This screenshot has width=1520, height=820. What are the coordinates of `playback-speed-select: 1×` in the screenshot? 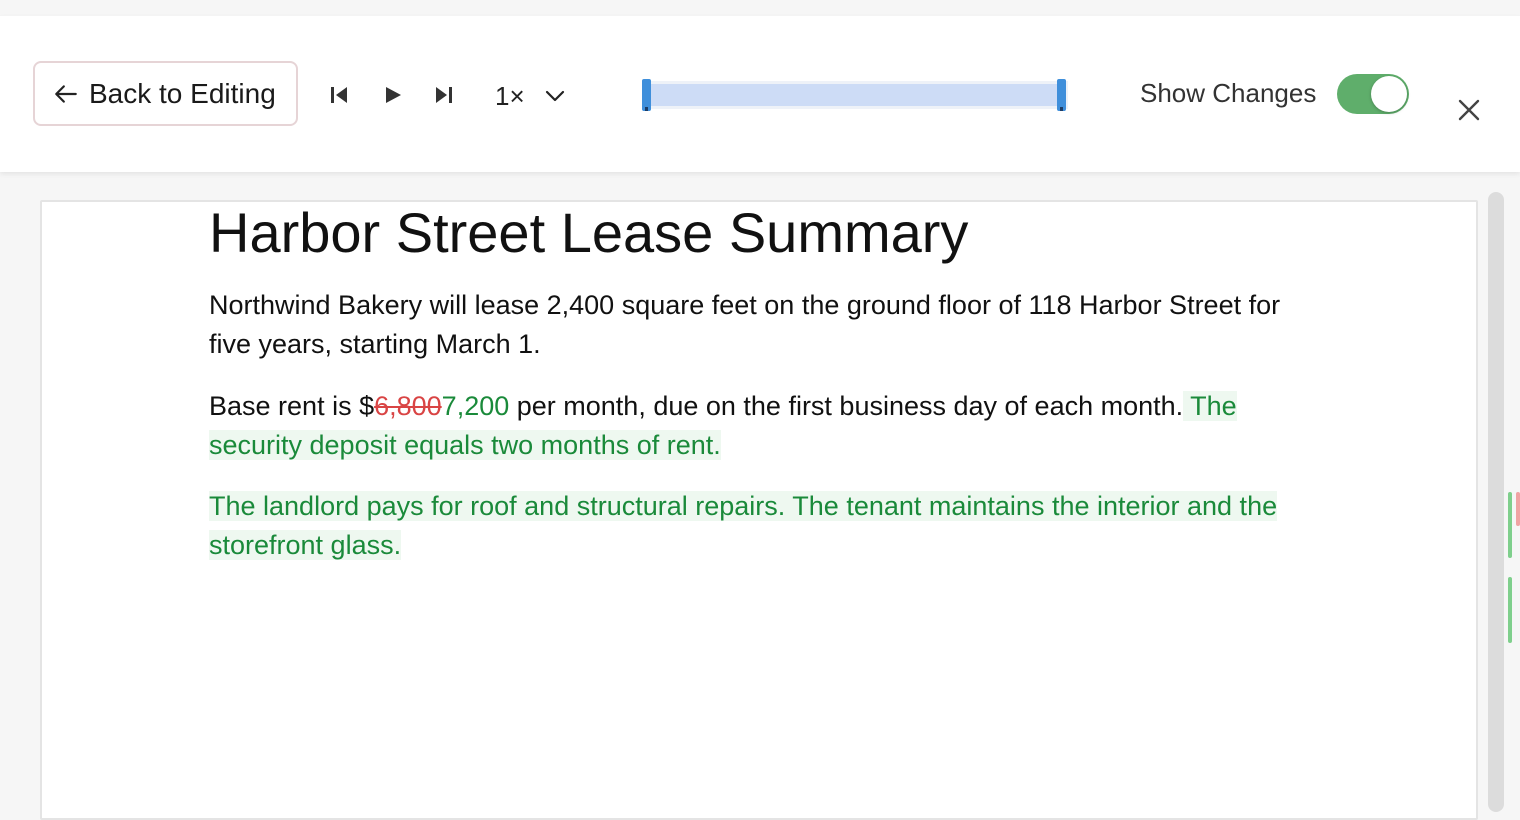 It's located at (530, 96).